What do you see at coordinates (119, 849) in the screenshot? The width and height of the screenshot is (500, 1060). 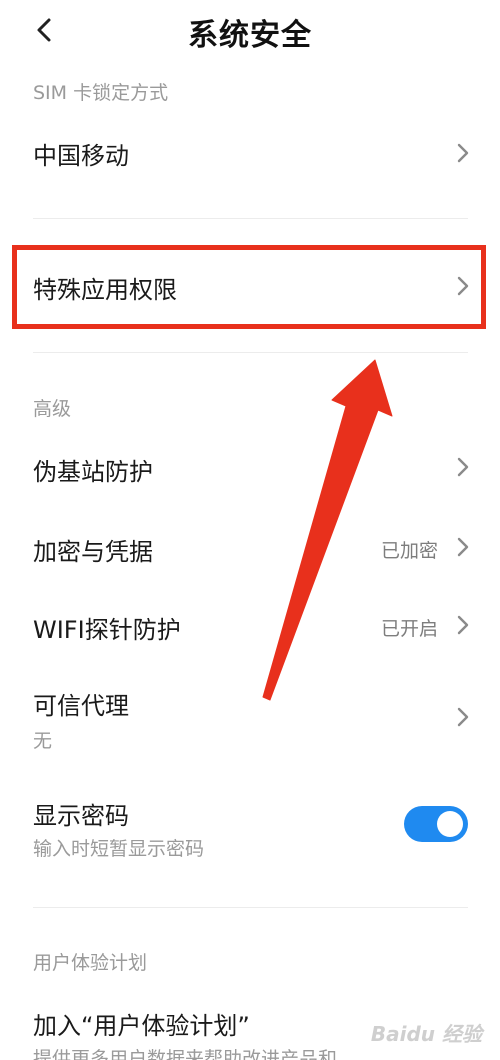 I see `row-subtitle: 输入时短暂显示密码` at bounding box center [119, 849].